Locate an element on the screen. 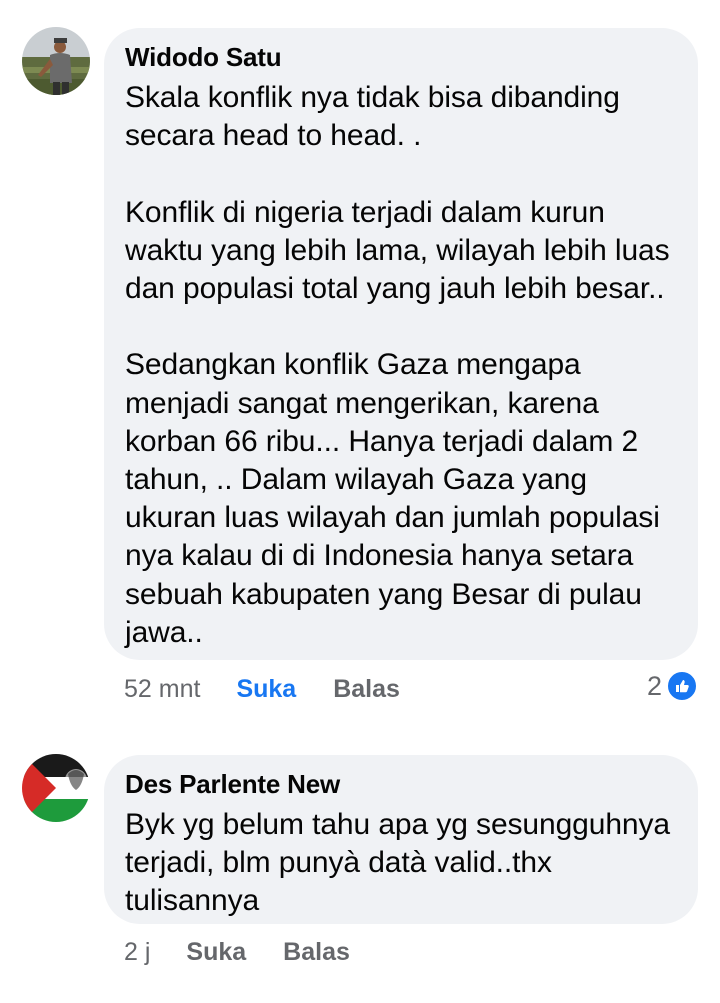 The image size is (720, 1003). comment-actions: 52 mnt Suka Balas is located at coordinates (262, 689).